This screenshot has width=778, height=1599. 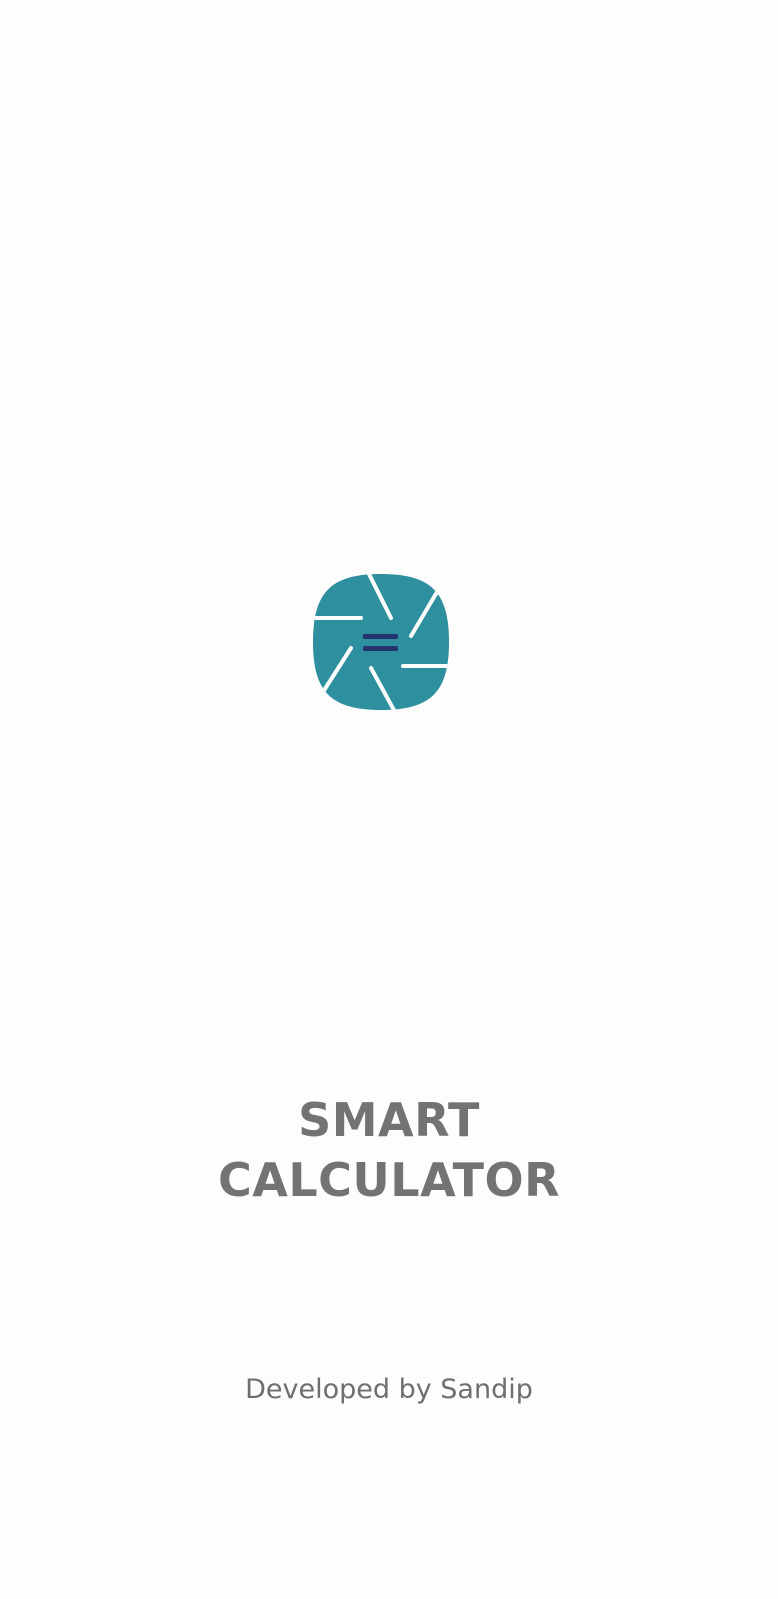 I want to click on app-logo-icon, so click(x=381, y=642).